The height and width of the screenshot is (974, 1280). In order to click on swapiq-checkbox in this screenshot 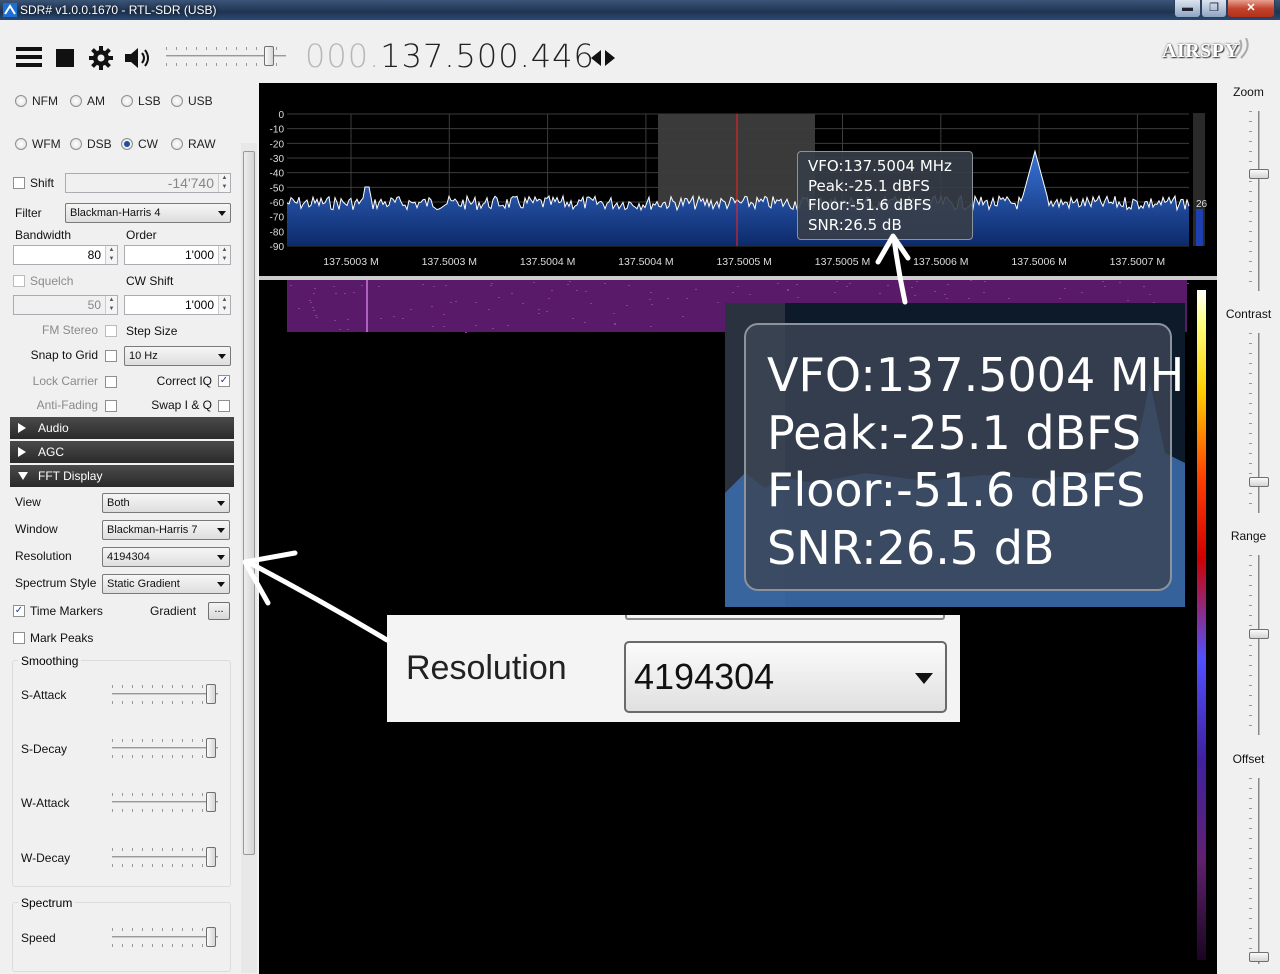, I will do `click(224, 406)`.